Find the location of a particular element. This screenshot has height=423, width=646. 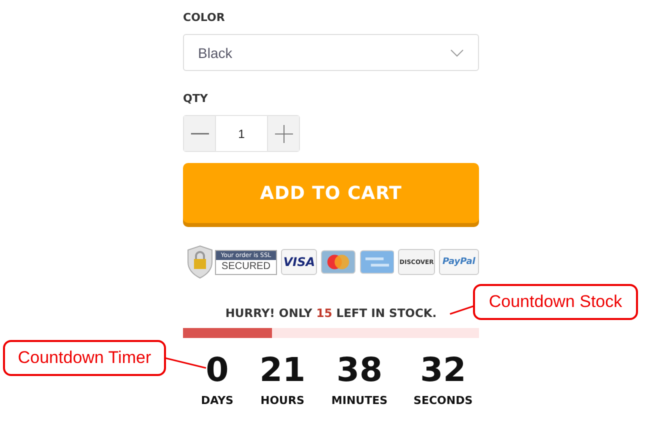

timer-value: 21 is located at coordinates (282, 370).